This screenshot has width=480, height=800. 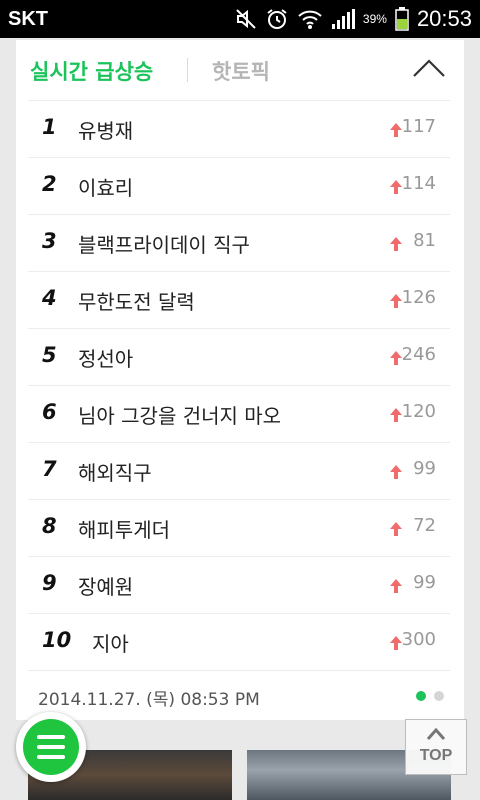 What do you see at coordinates (49, 298) in the screenshot?
I see `rank-number: 4` at bounding box center [49, 298].